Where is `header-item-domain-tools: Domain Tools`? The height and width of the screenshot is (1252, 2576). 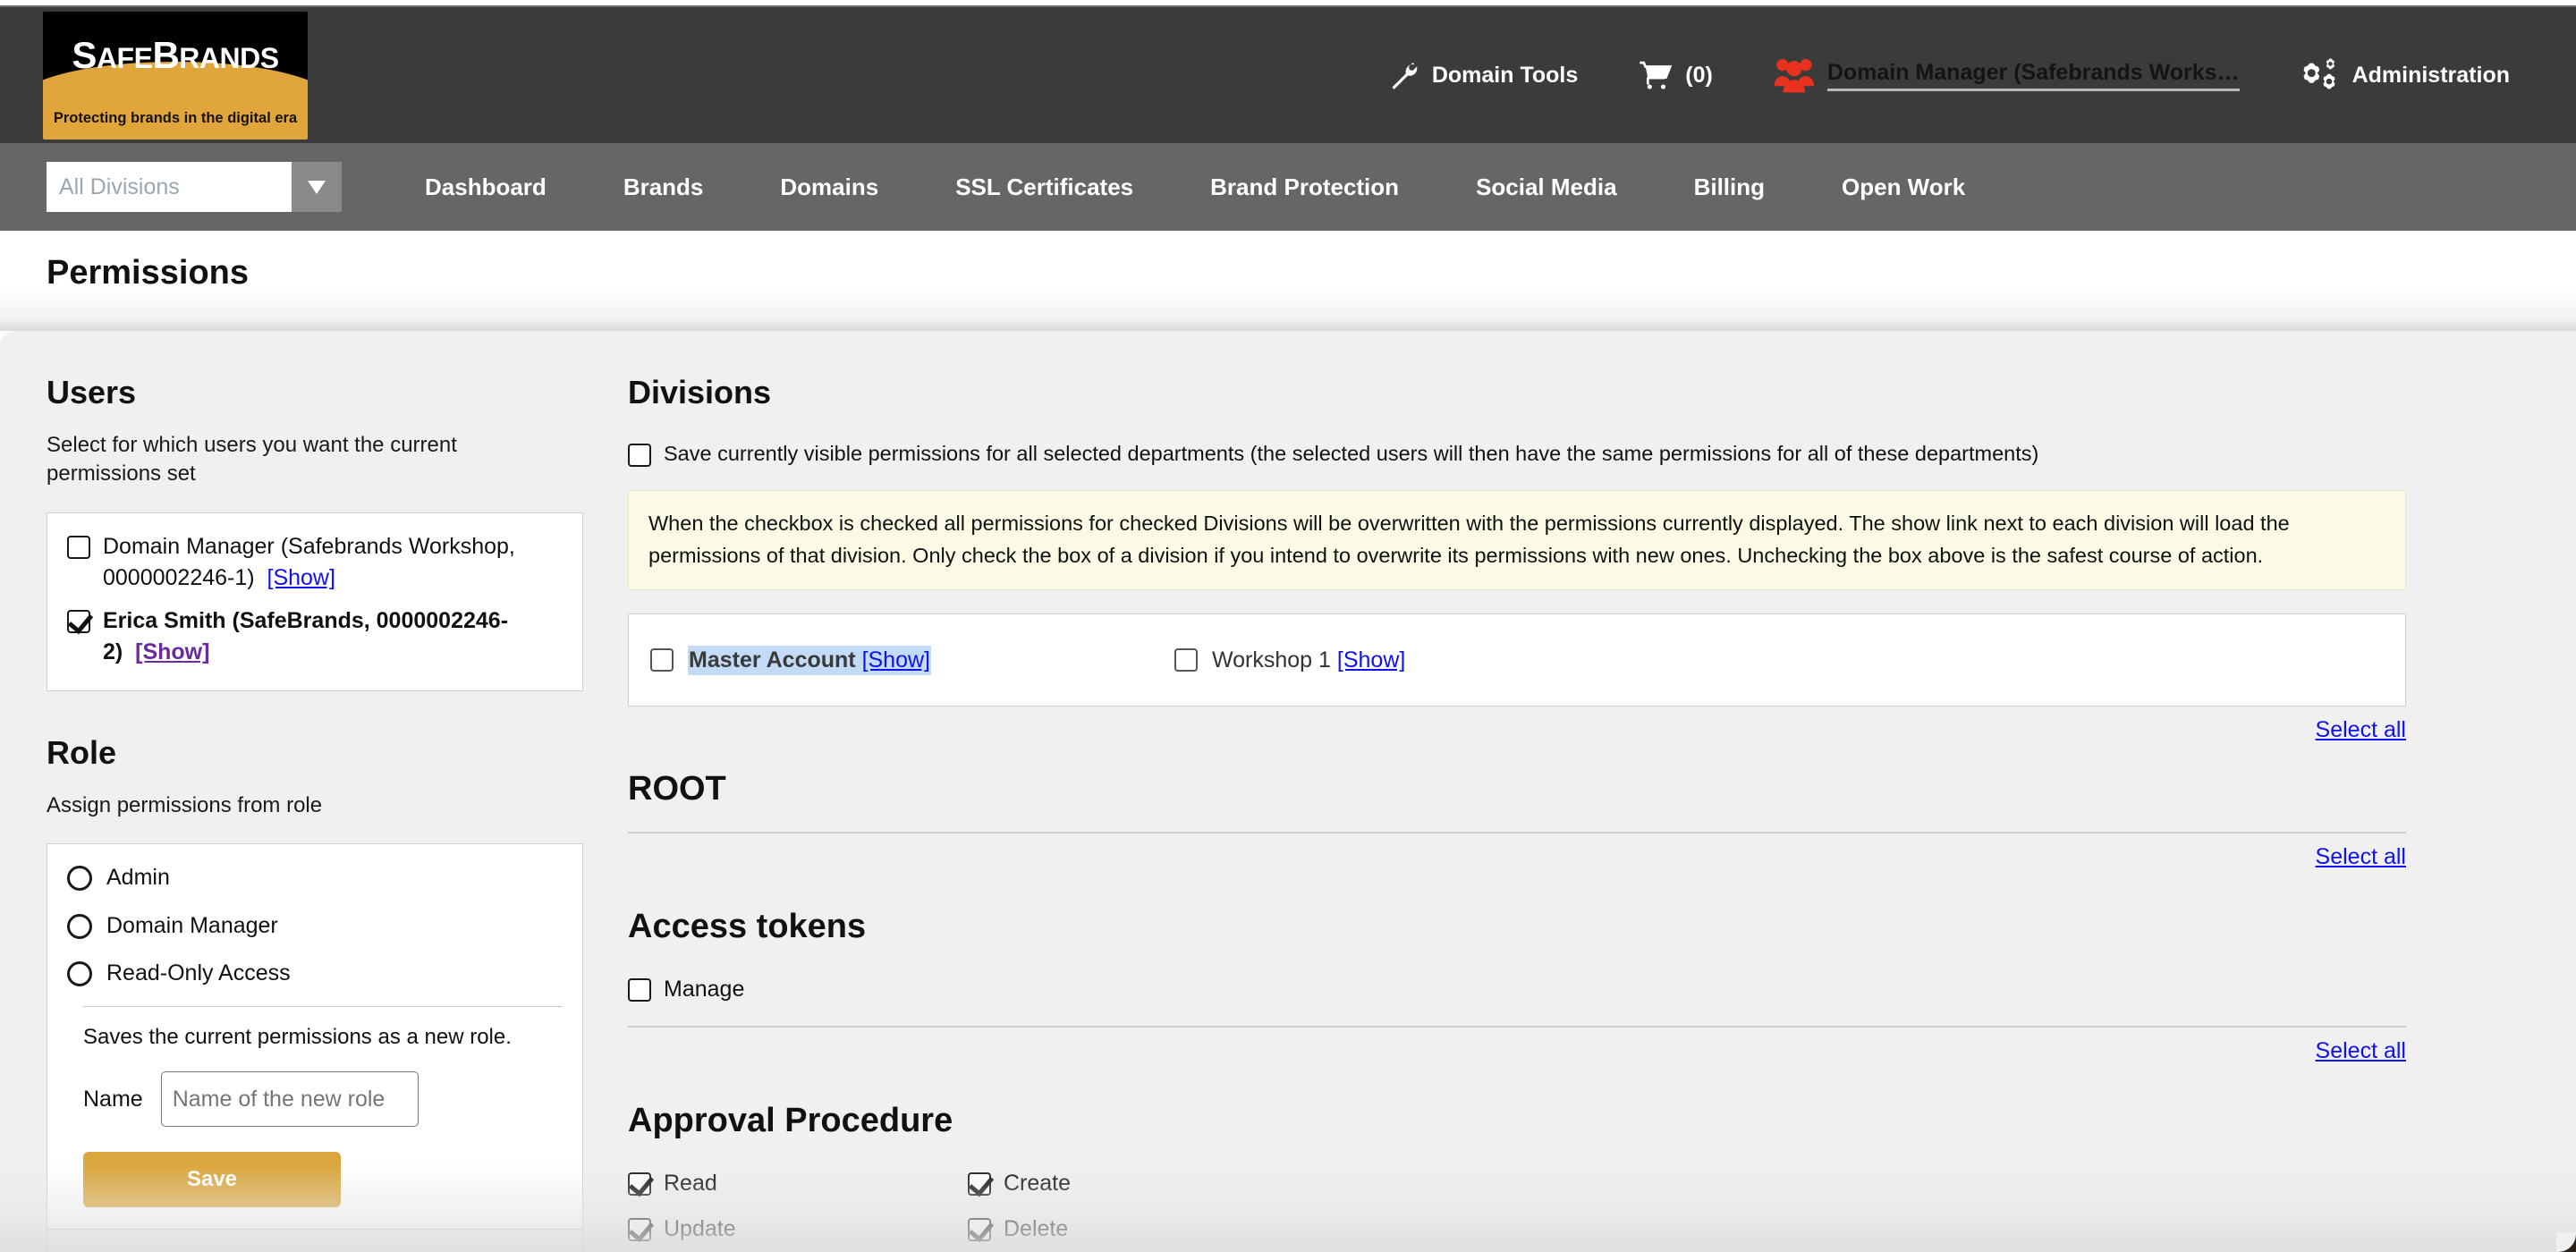 header-item-domain-tools: Domain Tools is located at coordinates (1482, 75).